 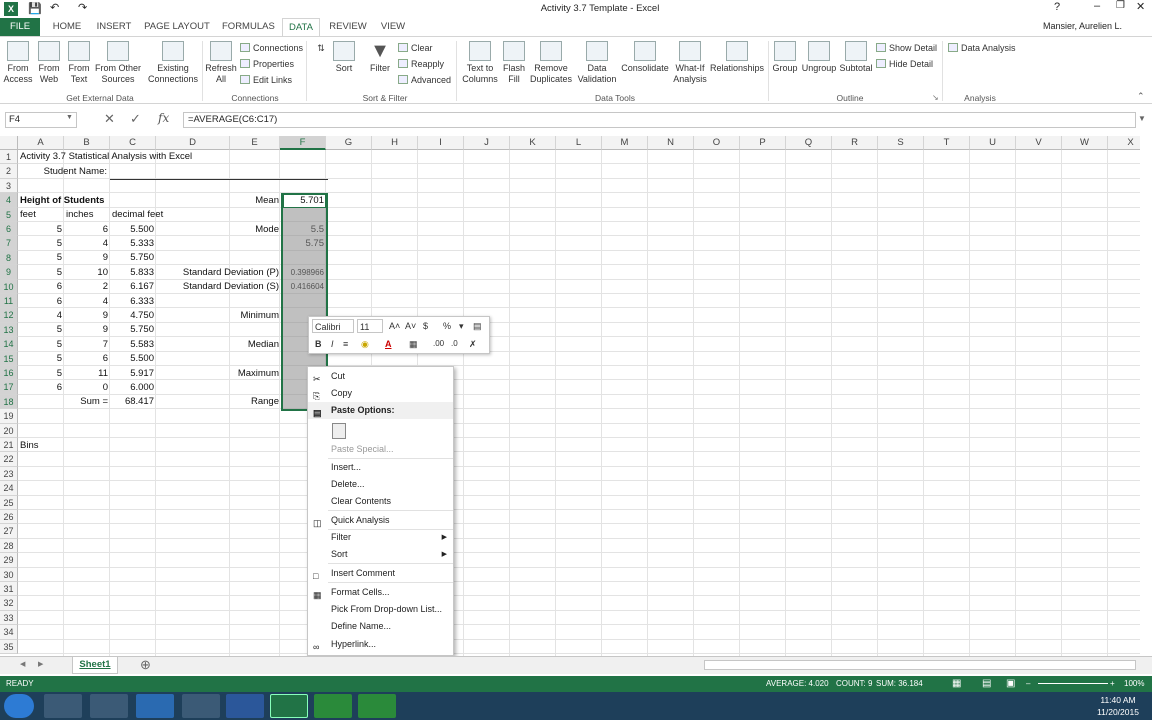 What do you see at coordinates (370, 326) in the screenshot?
I see `font-size-select: 11` at bounding box center [370, 326].